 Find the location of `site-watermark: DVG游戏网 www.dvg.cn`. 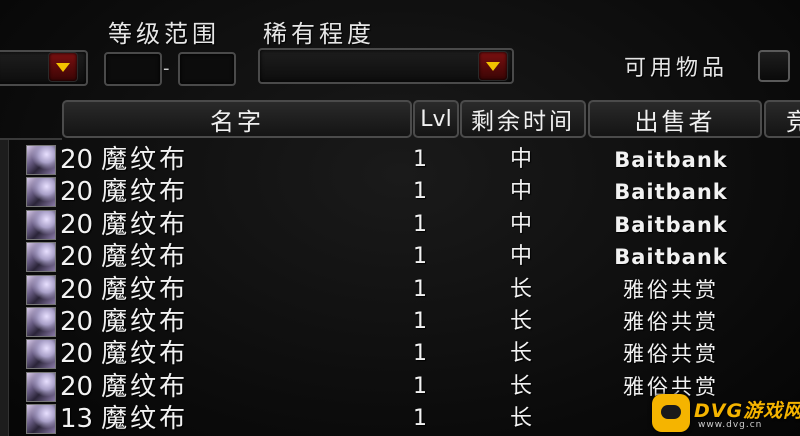

site-watermark: DVG游戏网 www.dvg.cn is located at coordinates (726, 413).